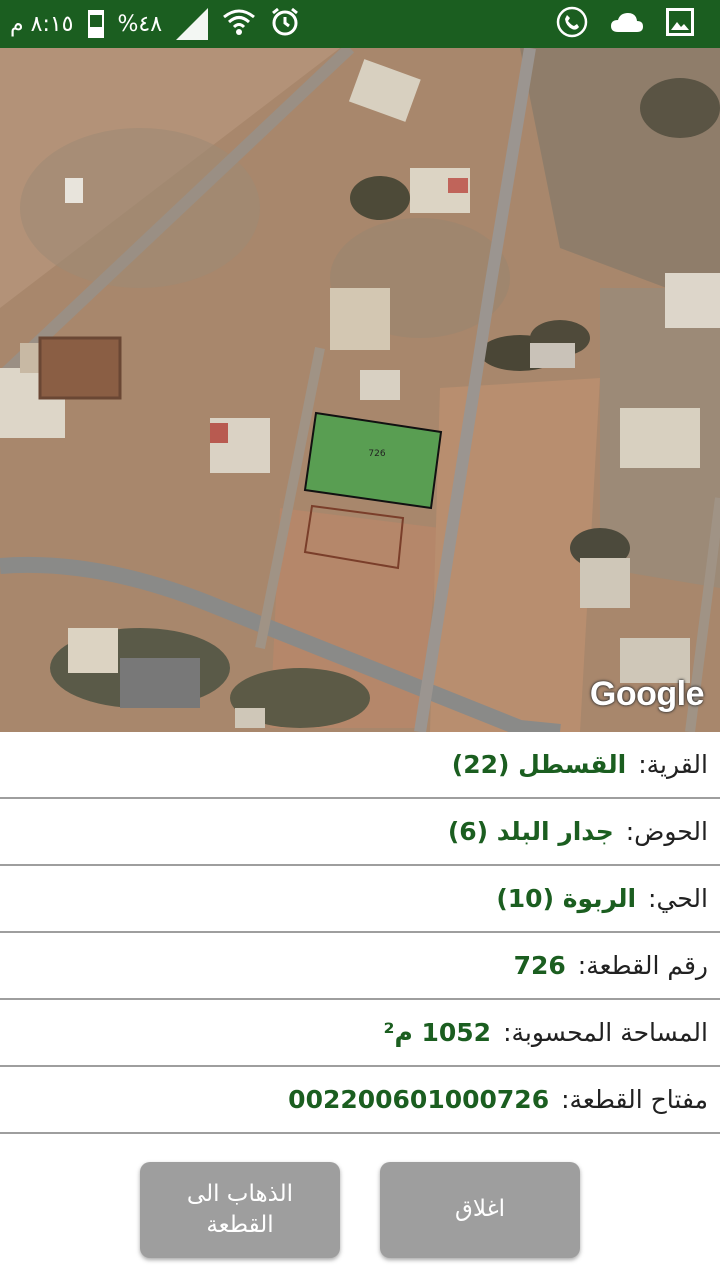 The height and width of the screenshot is (1280, 720). What do you see at coordinates (634, 1099) in the screenshot?
I see `parcel-key-label: مفتاح القطعة:` at bounding box center [634, 1099].